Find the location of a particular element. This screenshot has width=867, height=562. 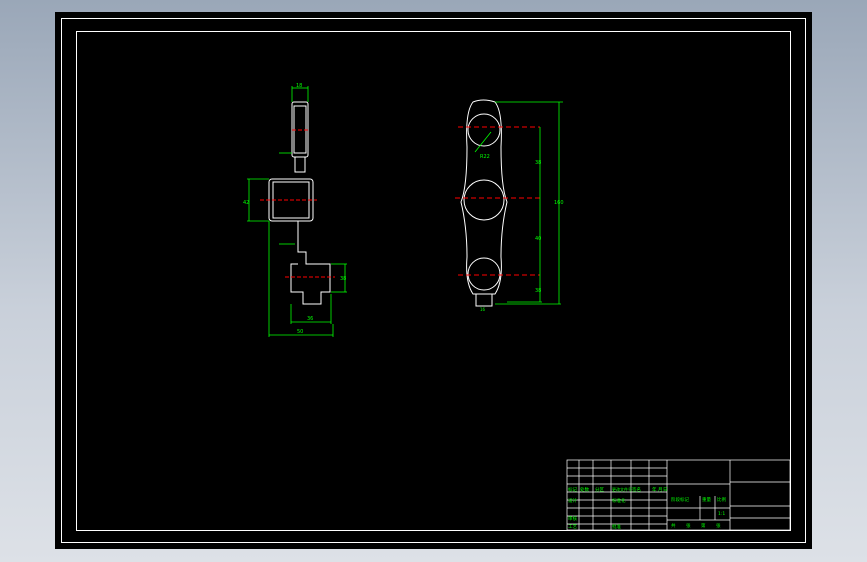

tb-designer: 设计 is located at coordinates (572, 500).